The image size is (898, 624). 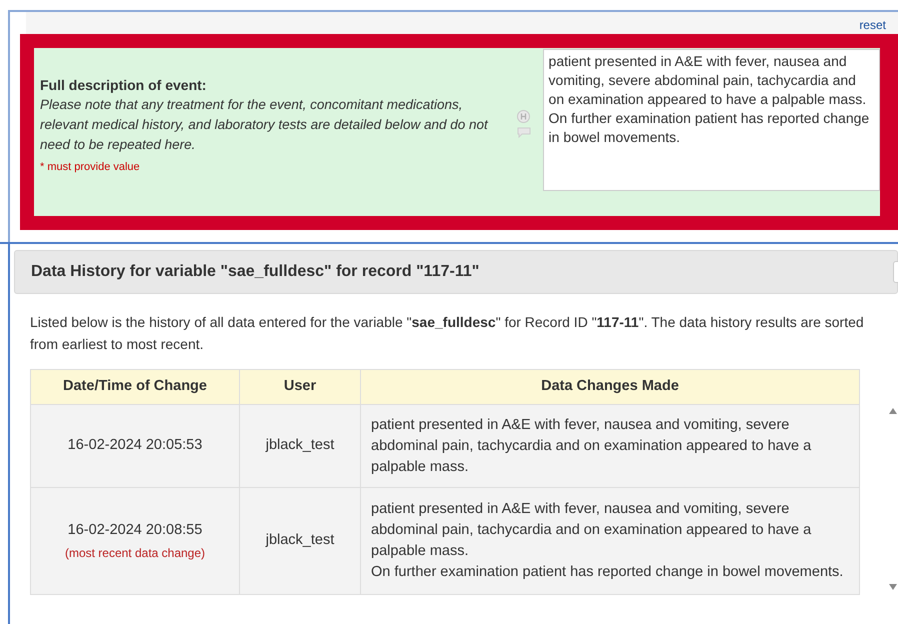 What do you see at coordinates (447, 333) in the screenshot?
I see `intro-text: Listed below is the history of all data entered for the variable "sae_fulldesc" for Record ID "117-11". The data history results are sorted from earliest to most recent.` at bounding box center [447, 333].